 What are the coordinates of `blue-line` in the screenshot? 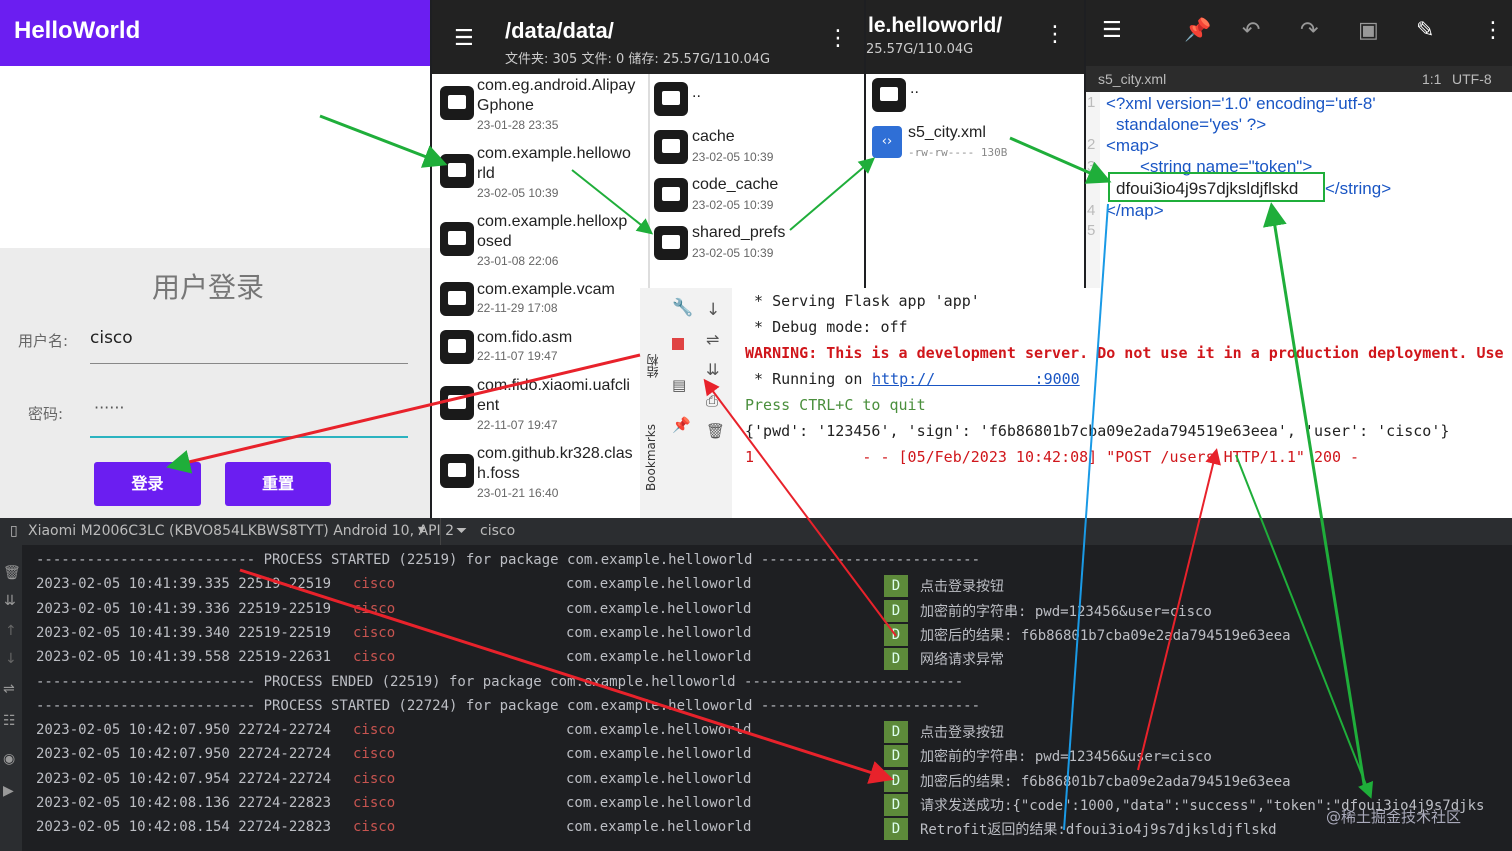 It's located at (1086, 517).